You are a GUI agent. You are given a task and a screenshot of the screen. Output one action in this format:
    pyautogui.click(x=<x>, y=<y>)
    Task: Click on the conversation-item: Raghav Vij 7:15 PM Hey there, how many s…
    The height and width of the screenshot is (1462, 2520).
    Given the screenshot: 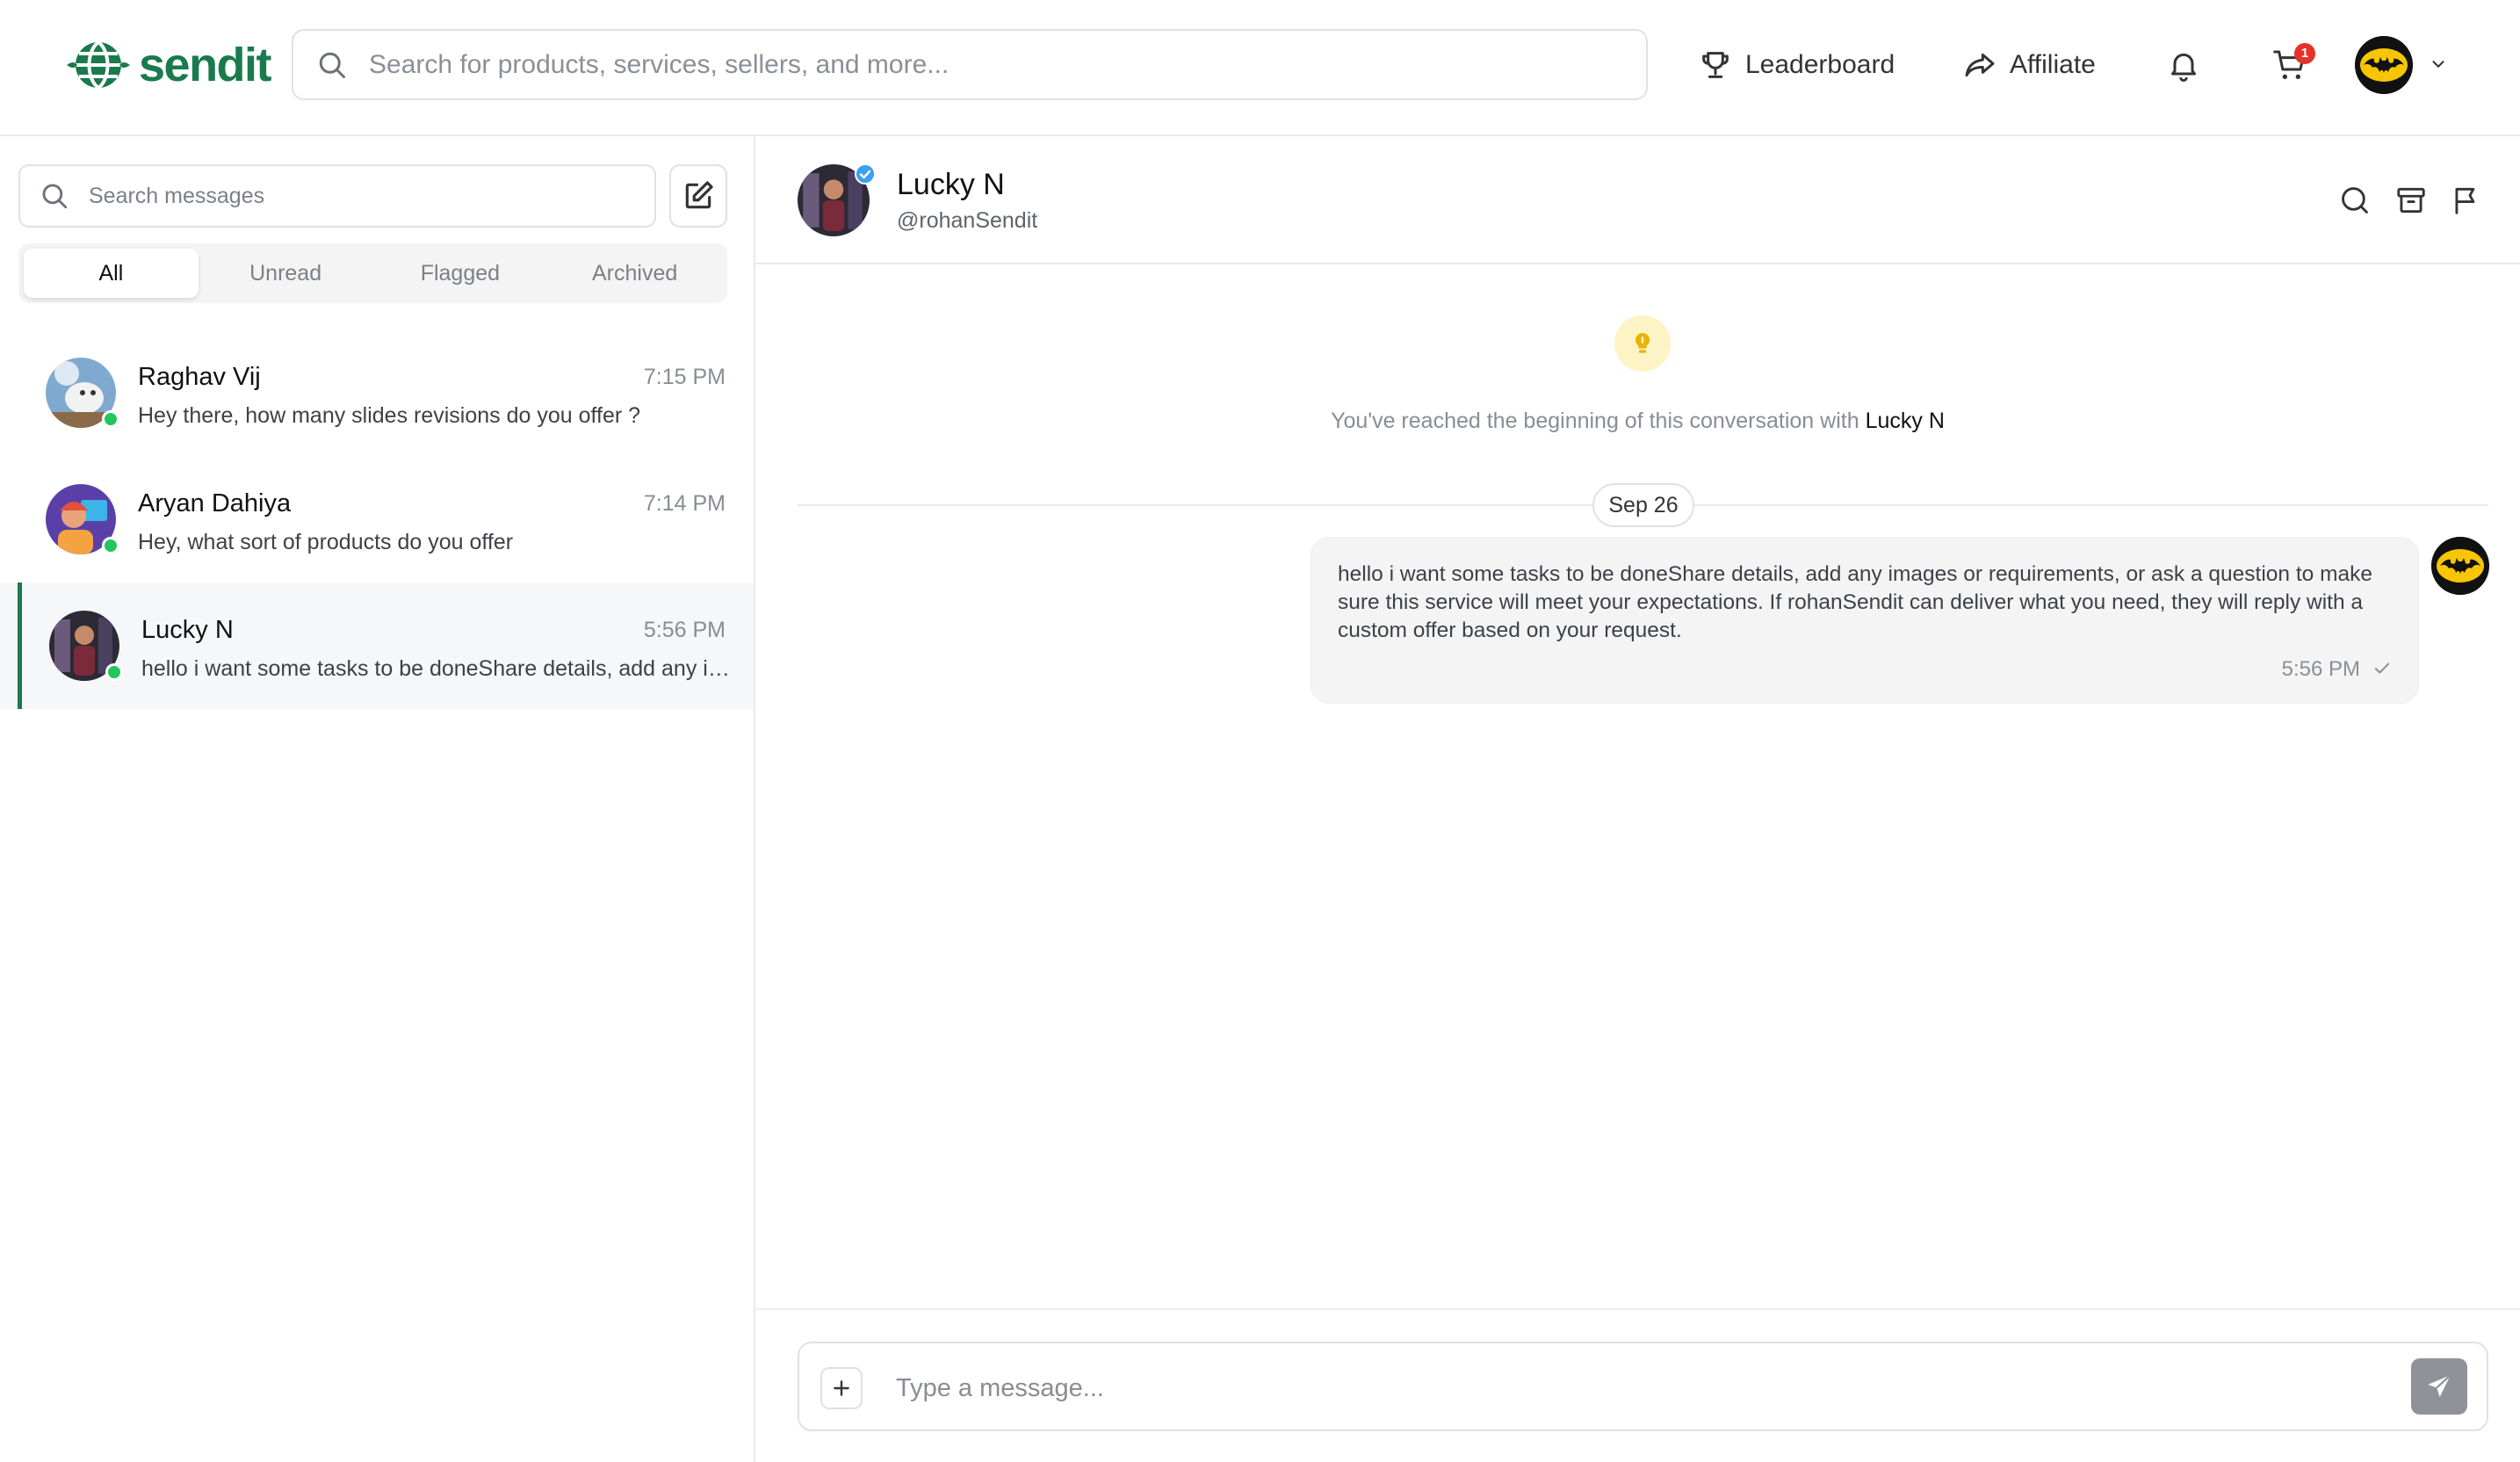 What is the action you would take?
    pyautogui.click(x=377, y=393)
    